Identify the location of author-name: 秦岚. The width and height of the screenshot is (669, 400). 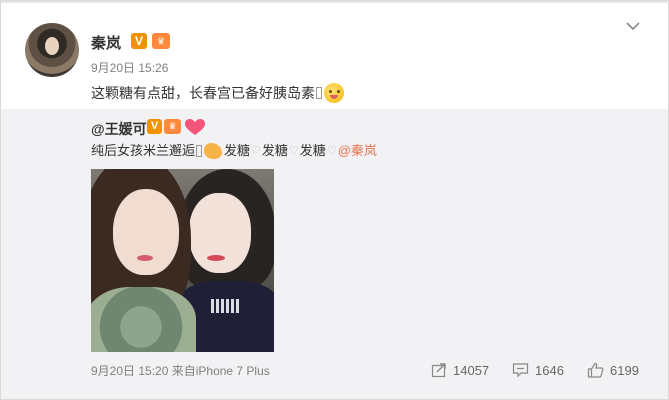
(106, 42).